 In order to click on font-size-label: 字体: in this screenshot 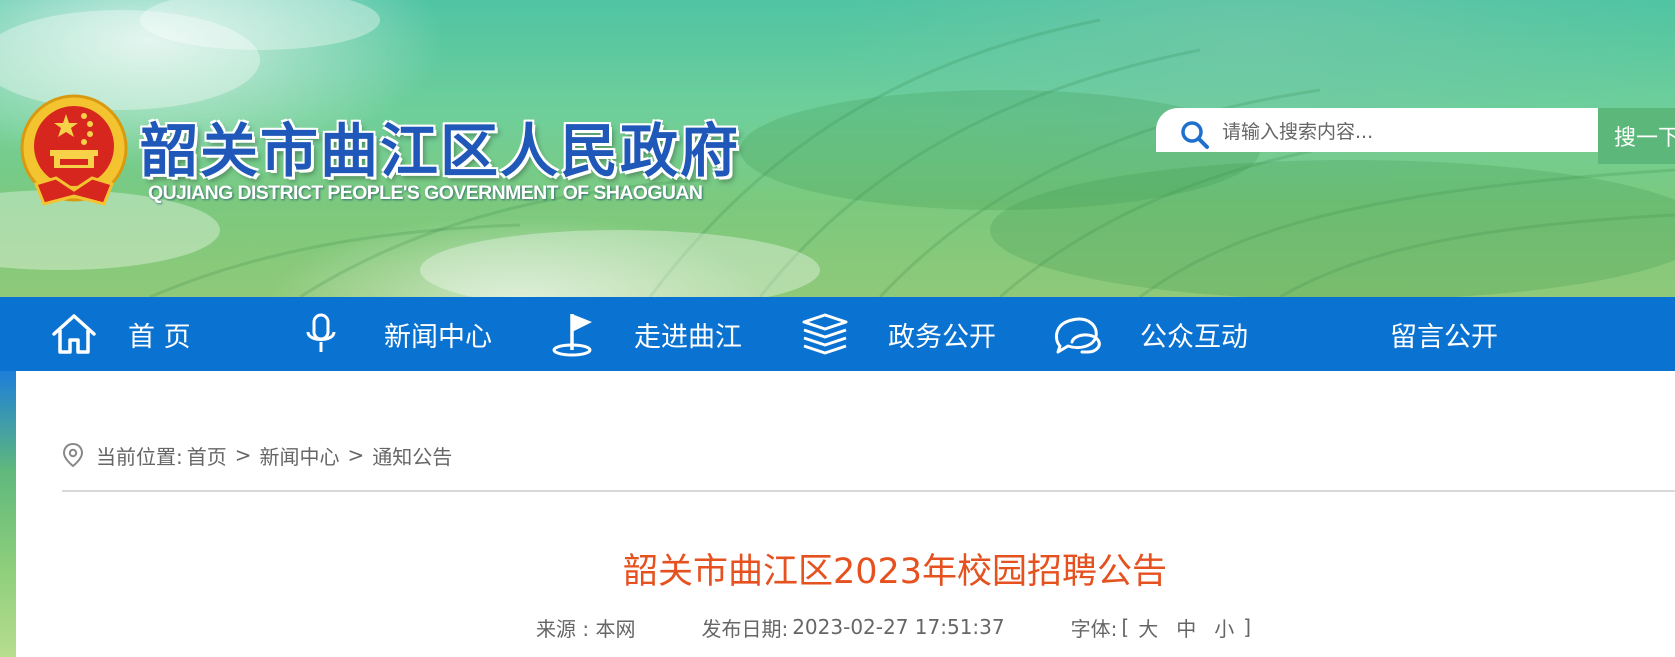, I will do `click(1094, 628)`.